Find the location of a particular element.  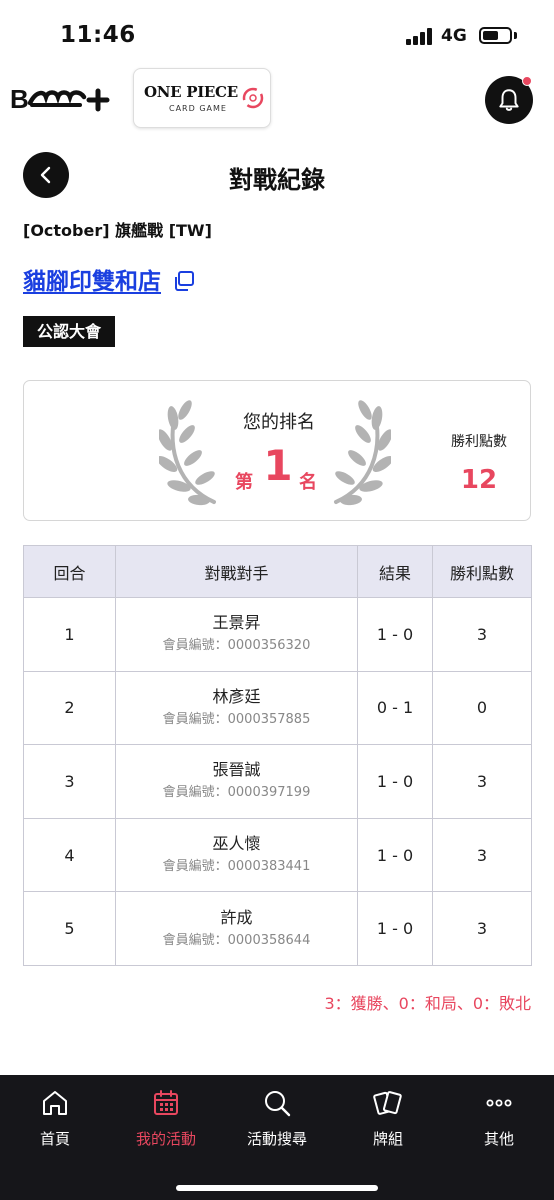

points-cell: 0 is located at coordinates (482, 708).